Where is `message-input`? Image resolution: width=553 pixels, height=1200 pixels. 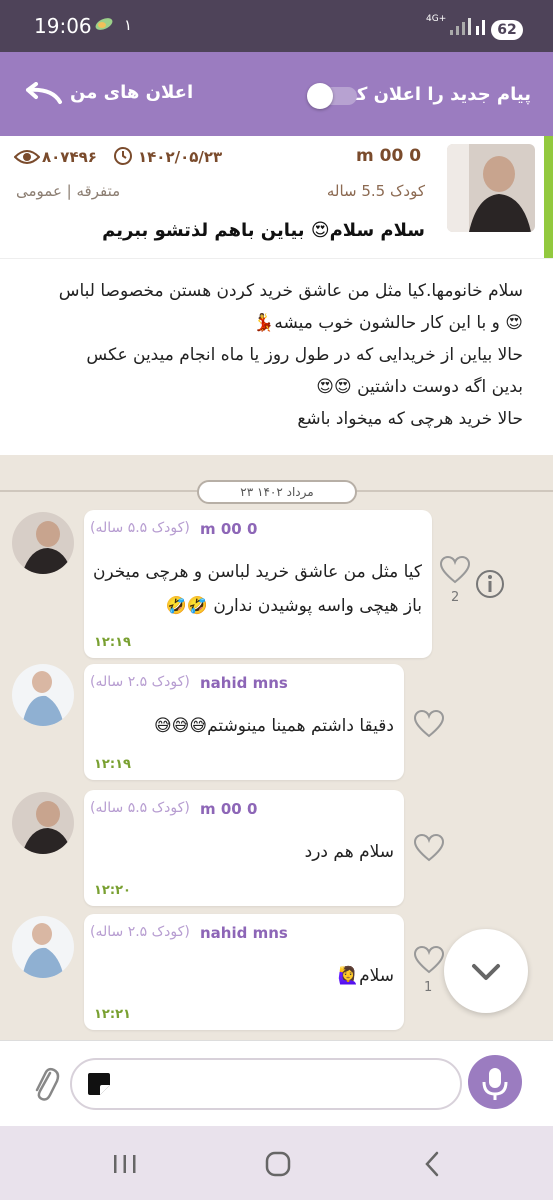
message-input is located at coordinates (266, 1084).